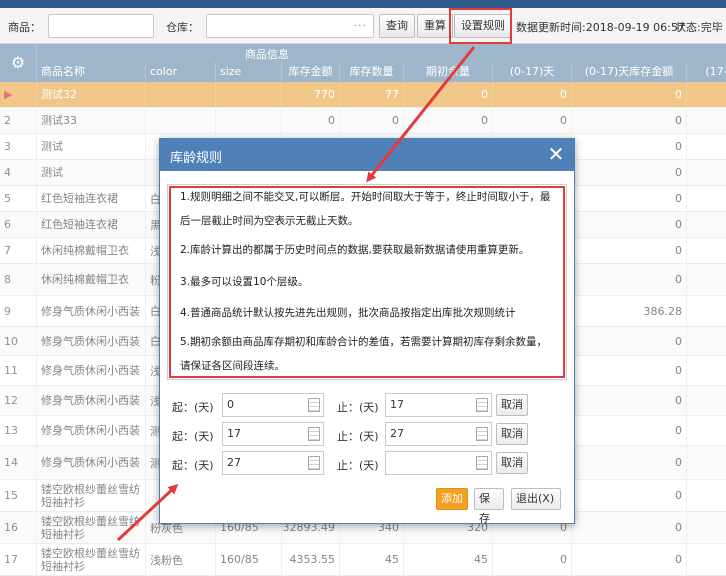  What do you see at coordinates (24, 27) in the screenshot?
I see `product-label: 商品：` at bounding box center [24, 27].